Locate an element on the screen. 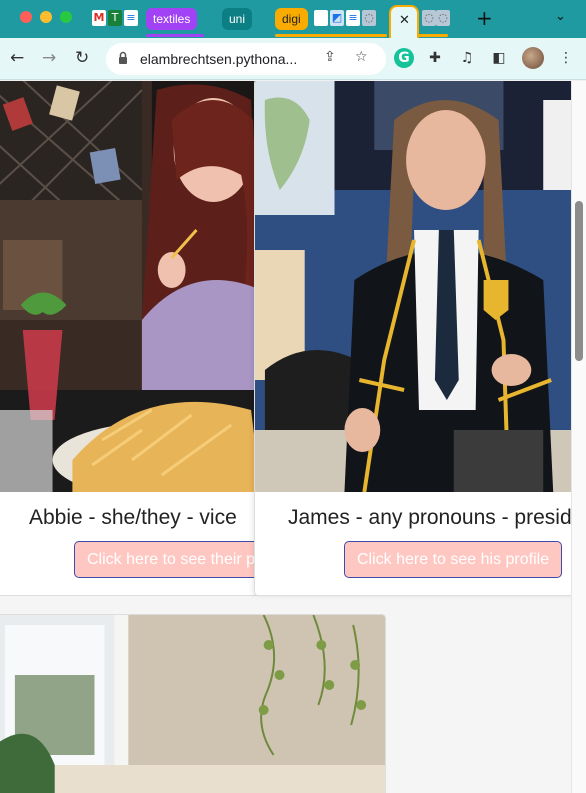 This screenshot has height=793, width=586. forward-arrow-icon: → is located at coordinates (49, 58).